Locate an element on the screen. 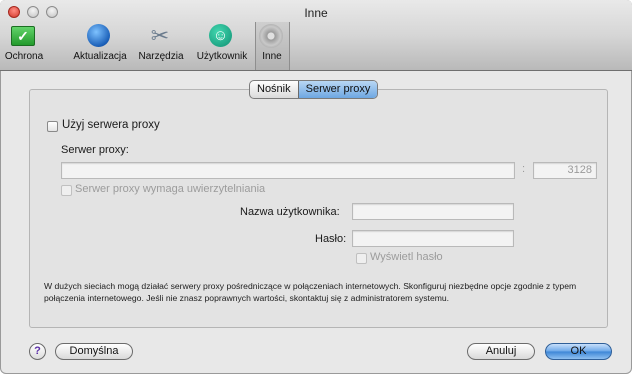 The height and width of the screenshot is (374, 632). auth-required-label: Serwer proxy wymaga uwierzytelniania is located at coordinates (170, 189).